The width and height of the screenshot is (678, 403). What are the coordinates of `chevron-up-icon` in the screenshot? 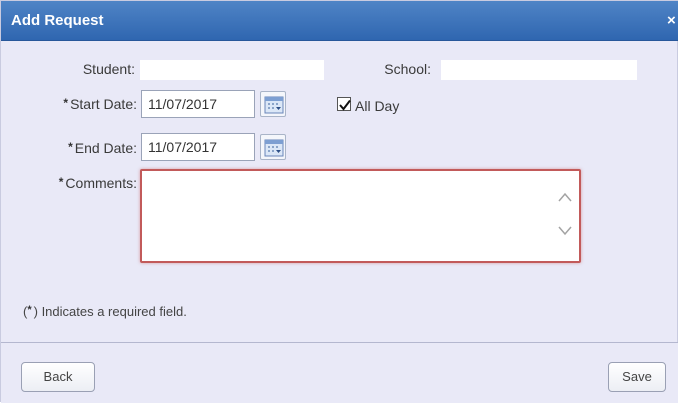 It's located at (565, 197).